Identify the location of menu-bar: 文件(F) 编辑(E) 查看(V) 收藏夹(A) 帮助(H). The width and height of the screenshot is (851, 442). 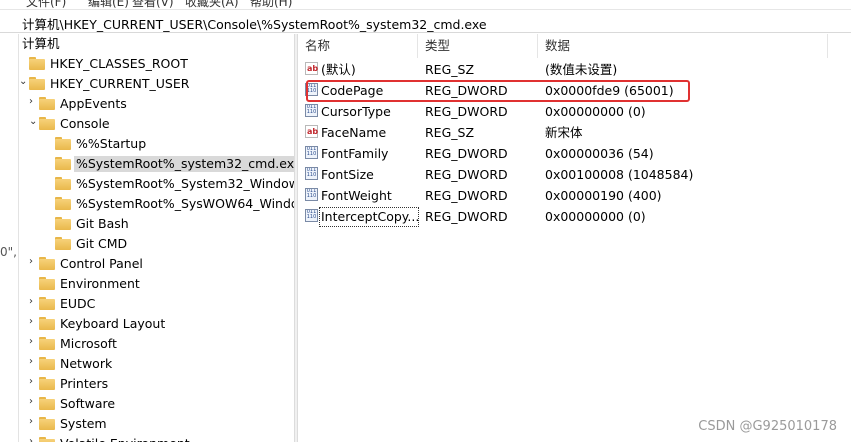
(425, 4).